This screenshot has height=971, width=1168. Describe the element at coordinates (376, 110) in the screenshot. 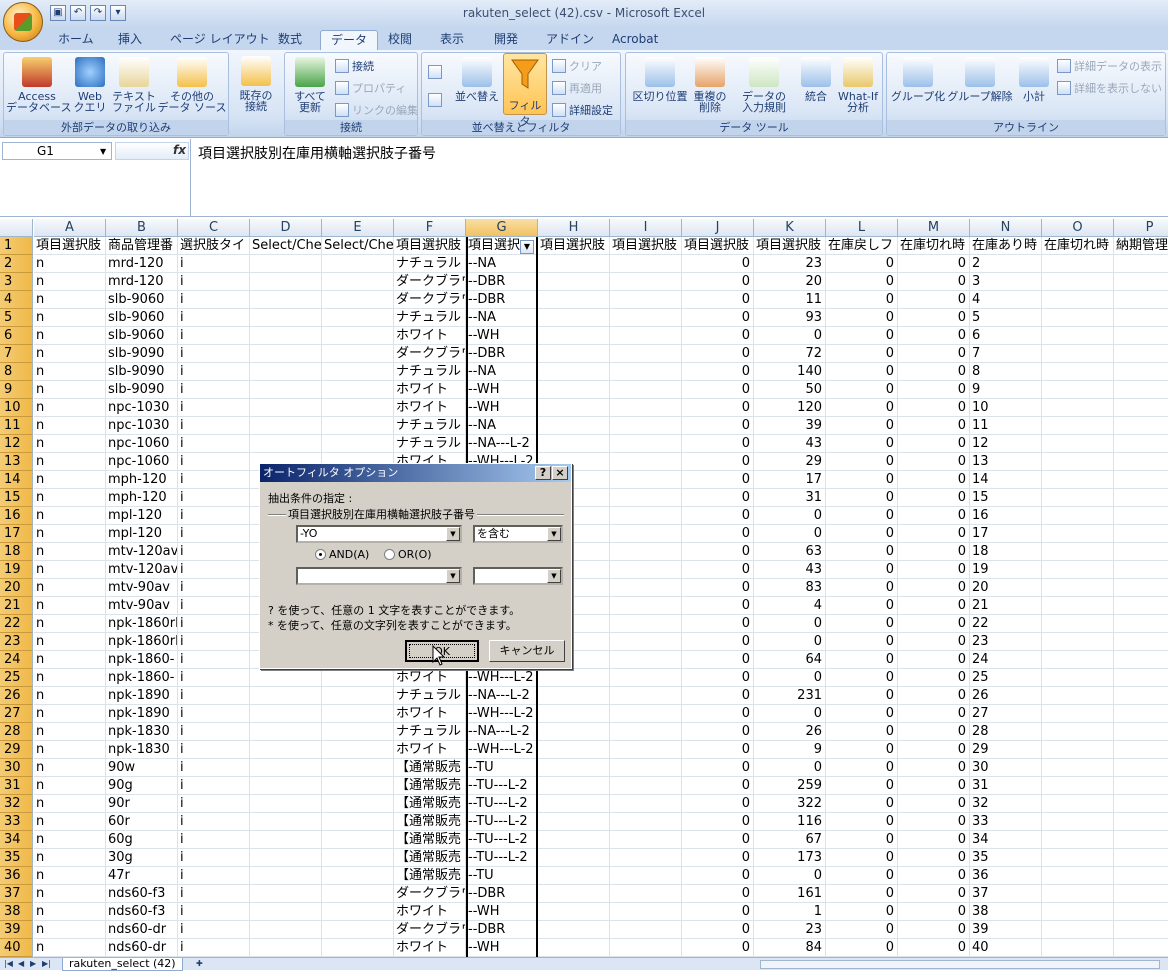

I see `edit-links-button: リンクの編集` at that location.